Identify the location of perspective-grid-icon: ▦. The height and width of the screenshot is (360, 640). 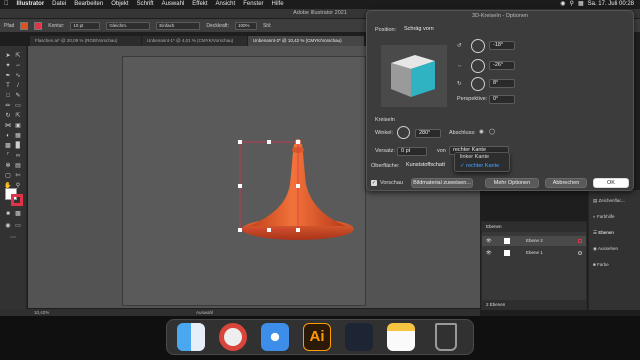
(18, 136).